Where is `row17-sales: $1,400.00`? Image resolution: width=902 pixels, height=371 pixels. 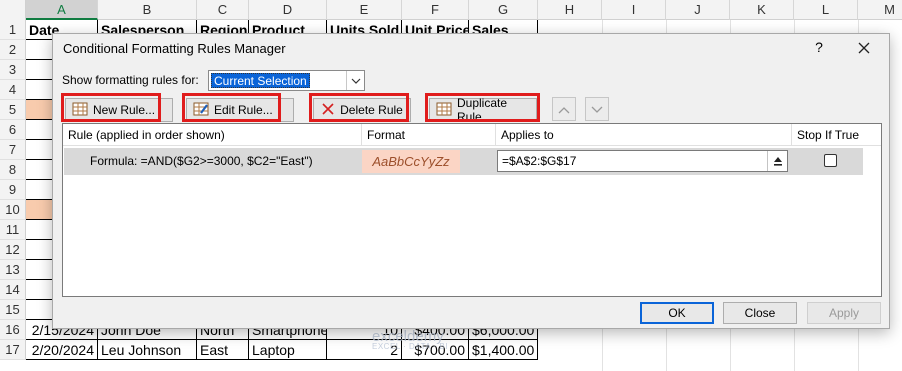 row17-sales: $1,400.00 is located at coordinates (503, 350).